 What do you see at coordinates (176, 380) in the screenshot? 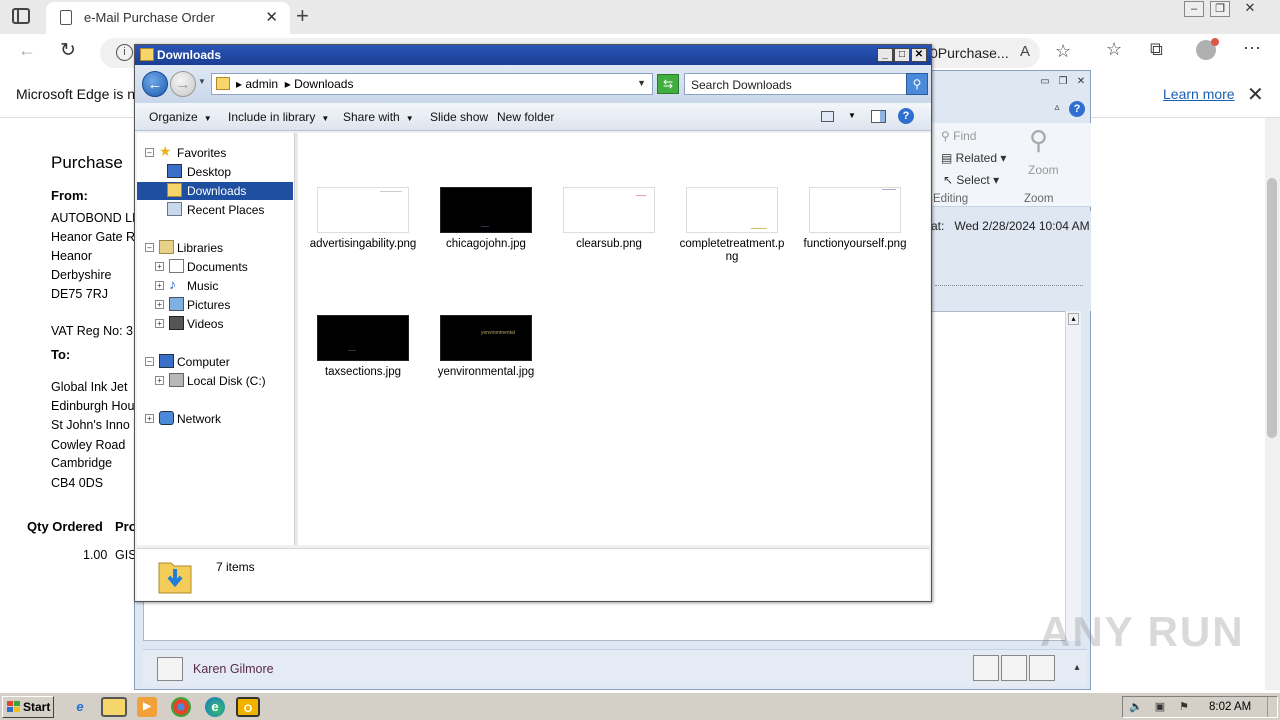
I see `hard-disk-icon` at bounding box center [176, 380].